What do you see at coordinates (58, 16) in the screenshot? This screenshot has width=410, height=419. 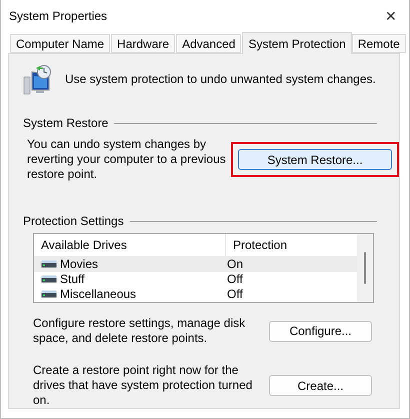 I see `window-title: System Properties` at bounding box center [58, 16].